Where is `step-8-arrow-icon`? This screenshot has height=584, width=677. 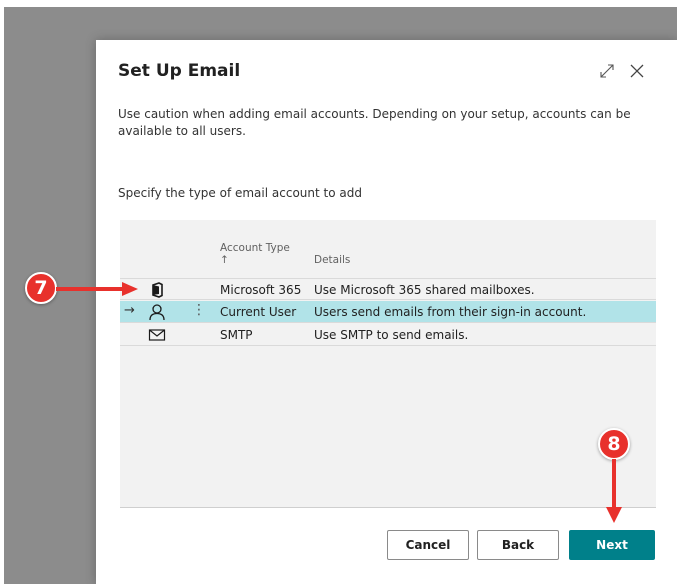
step-8-arrow-icon is located at coordinates (614, 491).